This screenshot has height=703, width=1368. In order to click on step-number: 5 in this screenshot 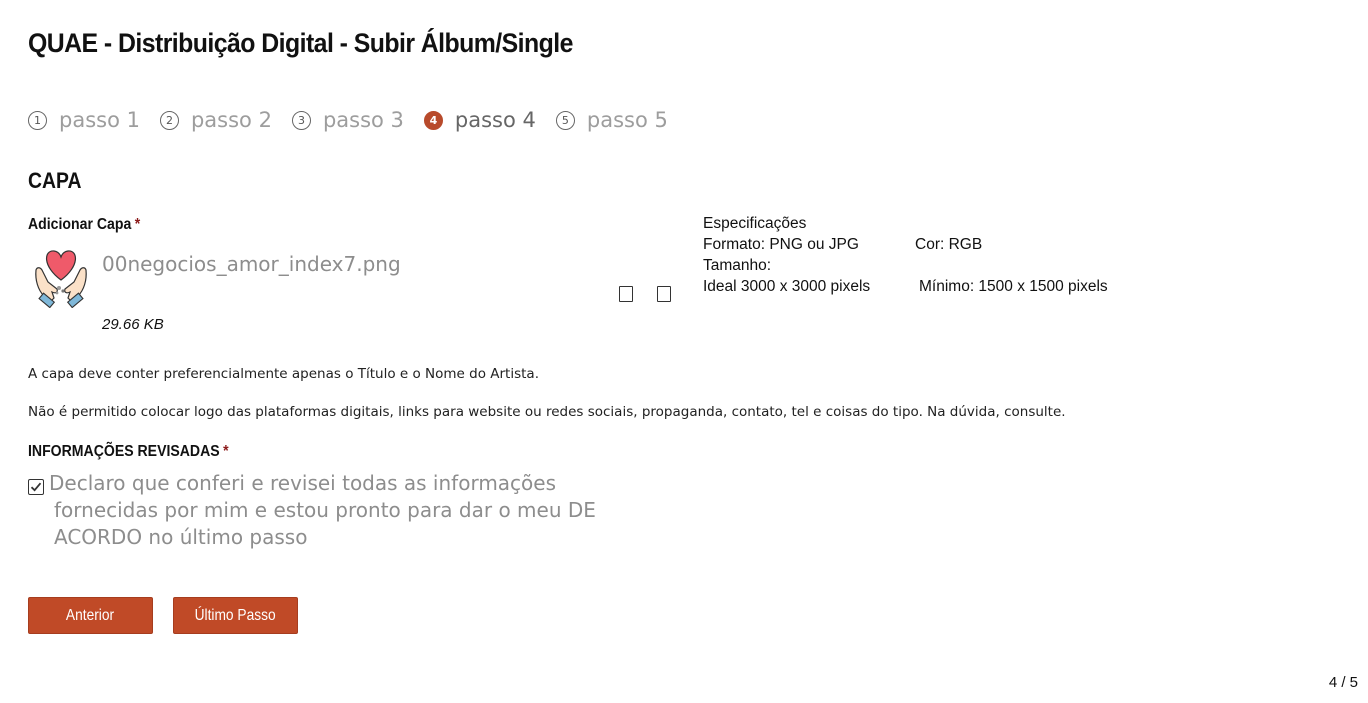, I will do `click(565, 120)`.